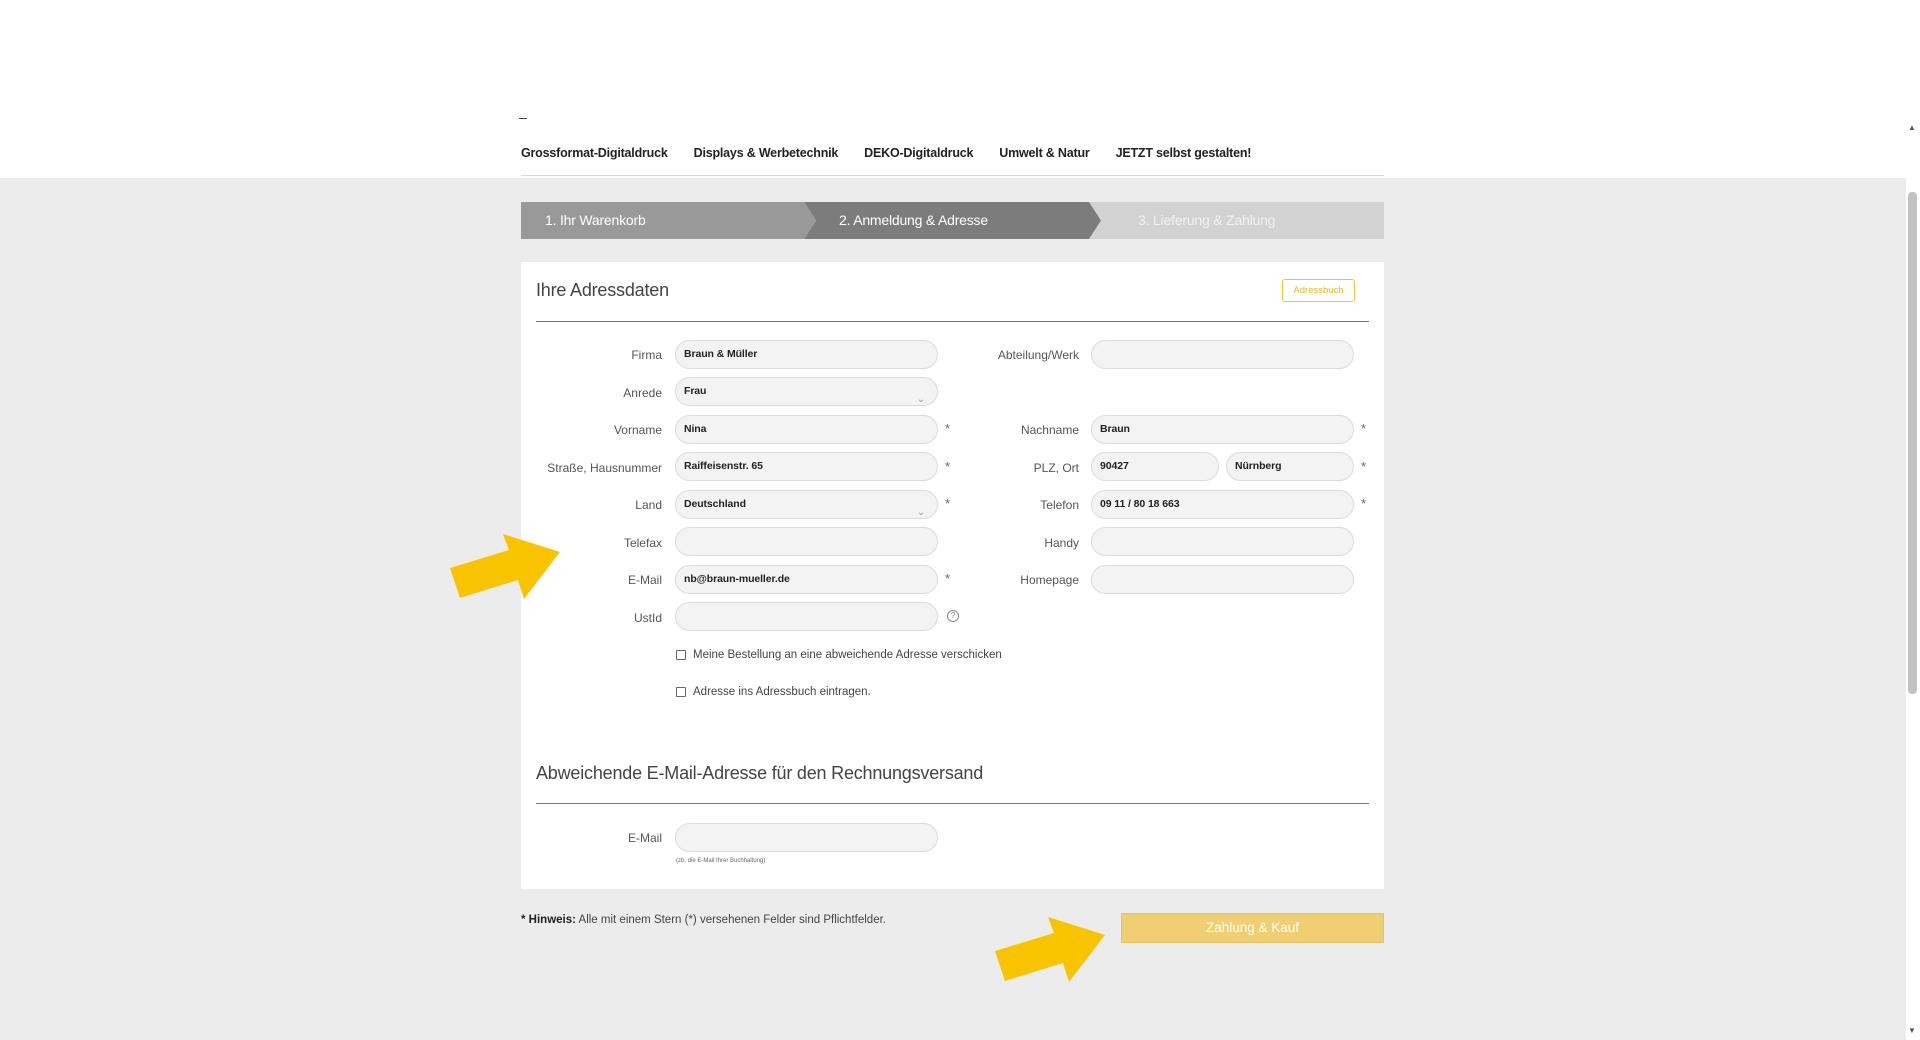 The width and height of the screenshot is (1920, 1040). Describe the element at coordinates (1222, 579) in the screenshot. I see `homepage-field` at that location.